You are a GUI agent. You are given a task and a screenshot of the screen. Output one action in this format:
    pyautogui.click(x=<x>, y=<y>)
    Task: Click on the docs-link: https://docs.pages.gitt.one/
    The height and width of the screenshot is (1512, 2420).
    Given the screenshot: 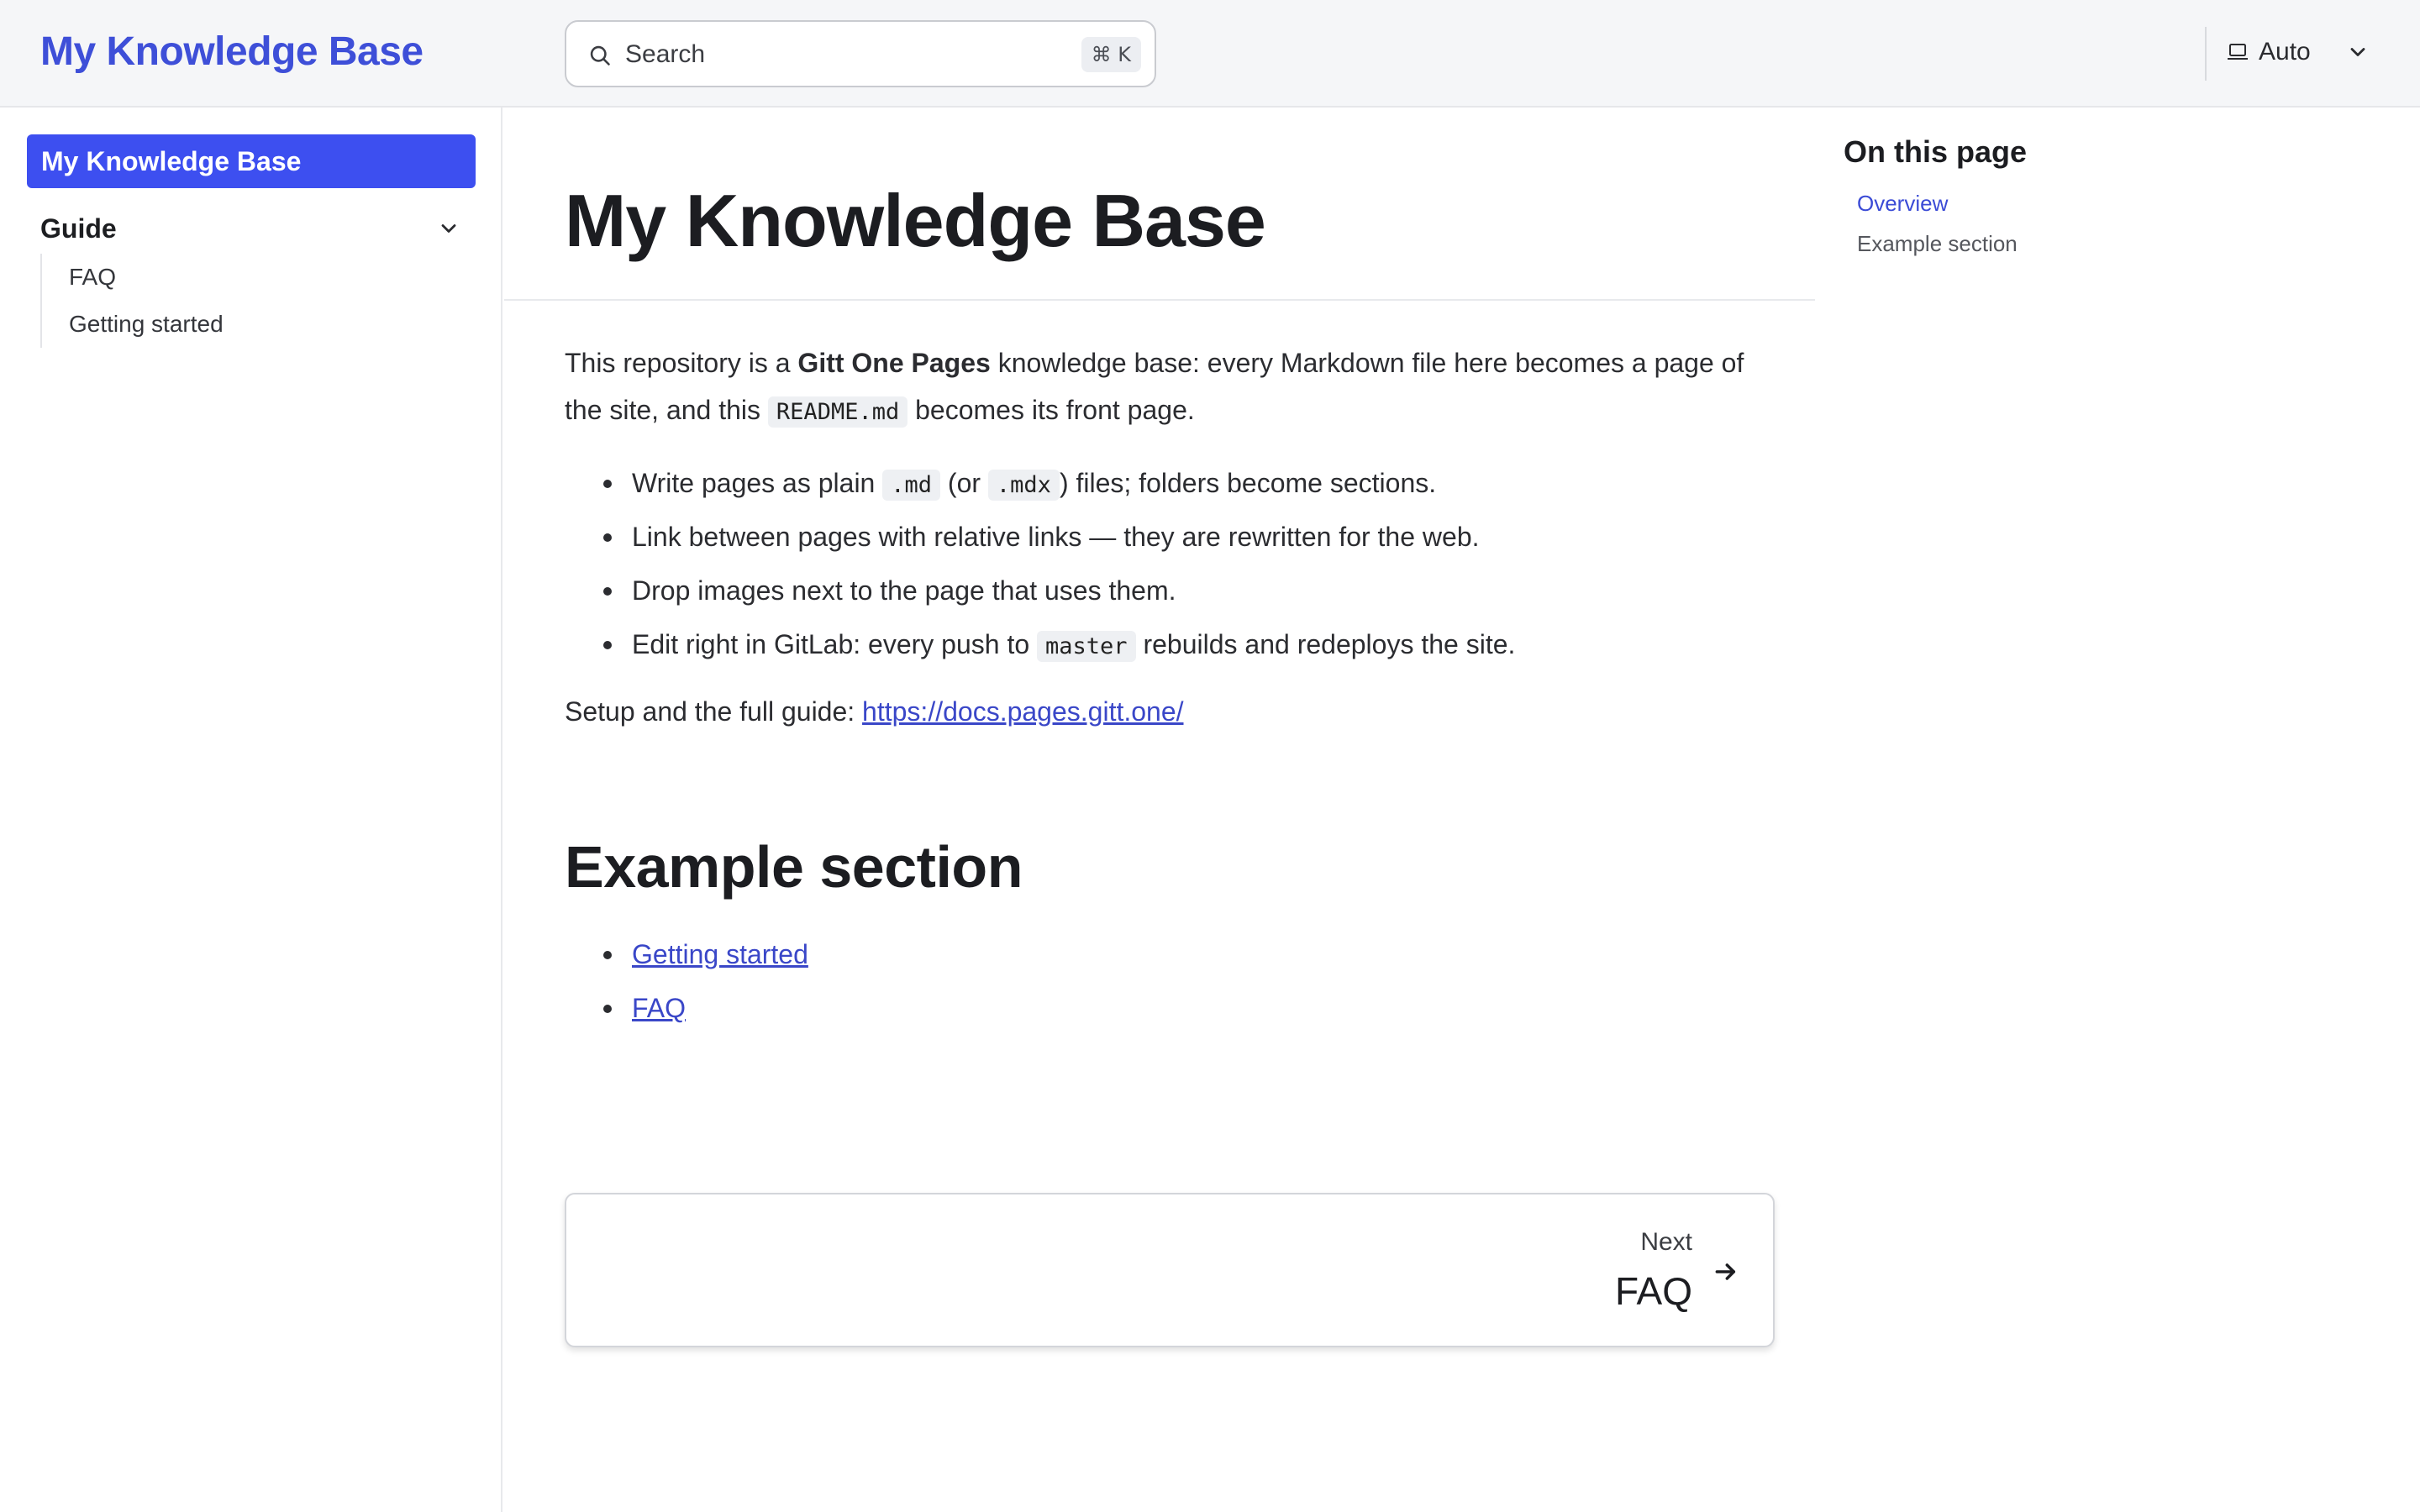 What is the action you would take?
    pyautogui.click(x=1022, y=711)
    